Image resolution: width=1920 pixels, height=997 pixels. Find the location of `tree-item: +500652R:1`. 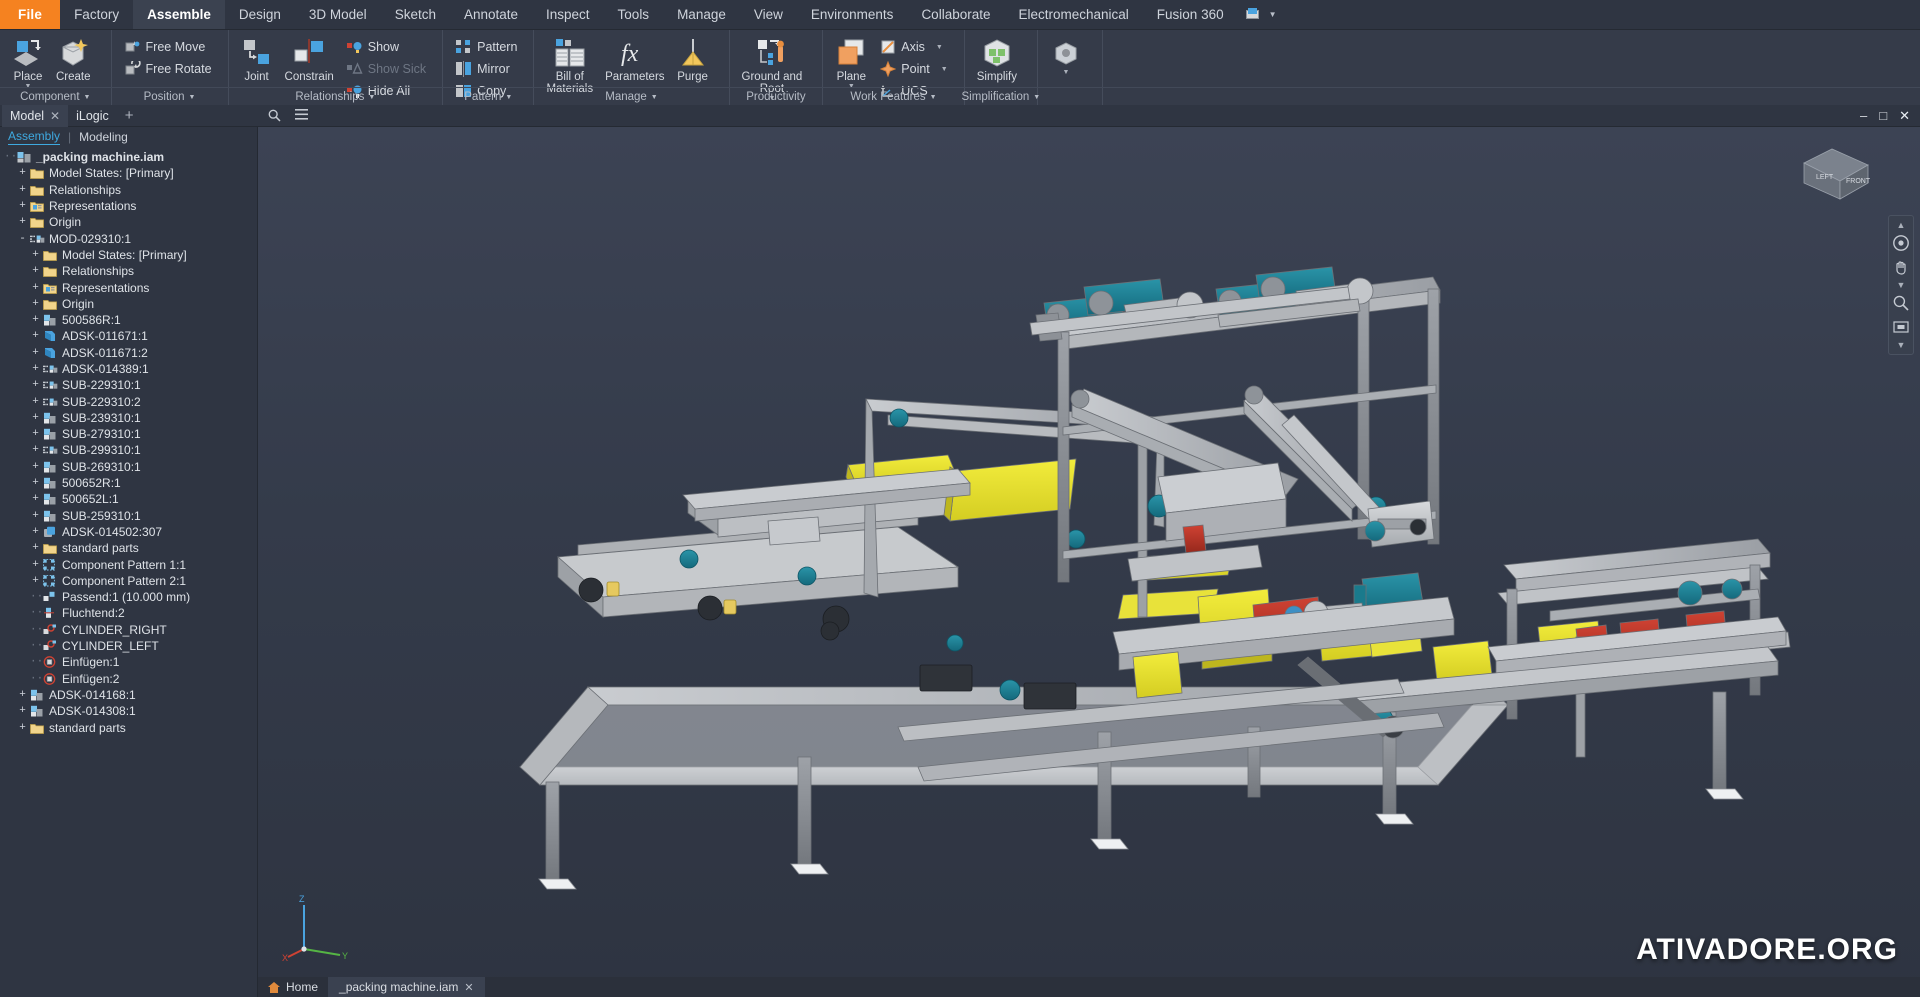

tree-item: +500652R:1 is located at coordinates (128, 483).